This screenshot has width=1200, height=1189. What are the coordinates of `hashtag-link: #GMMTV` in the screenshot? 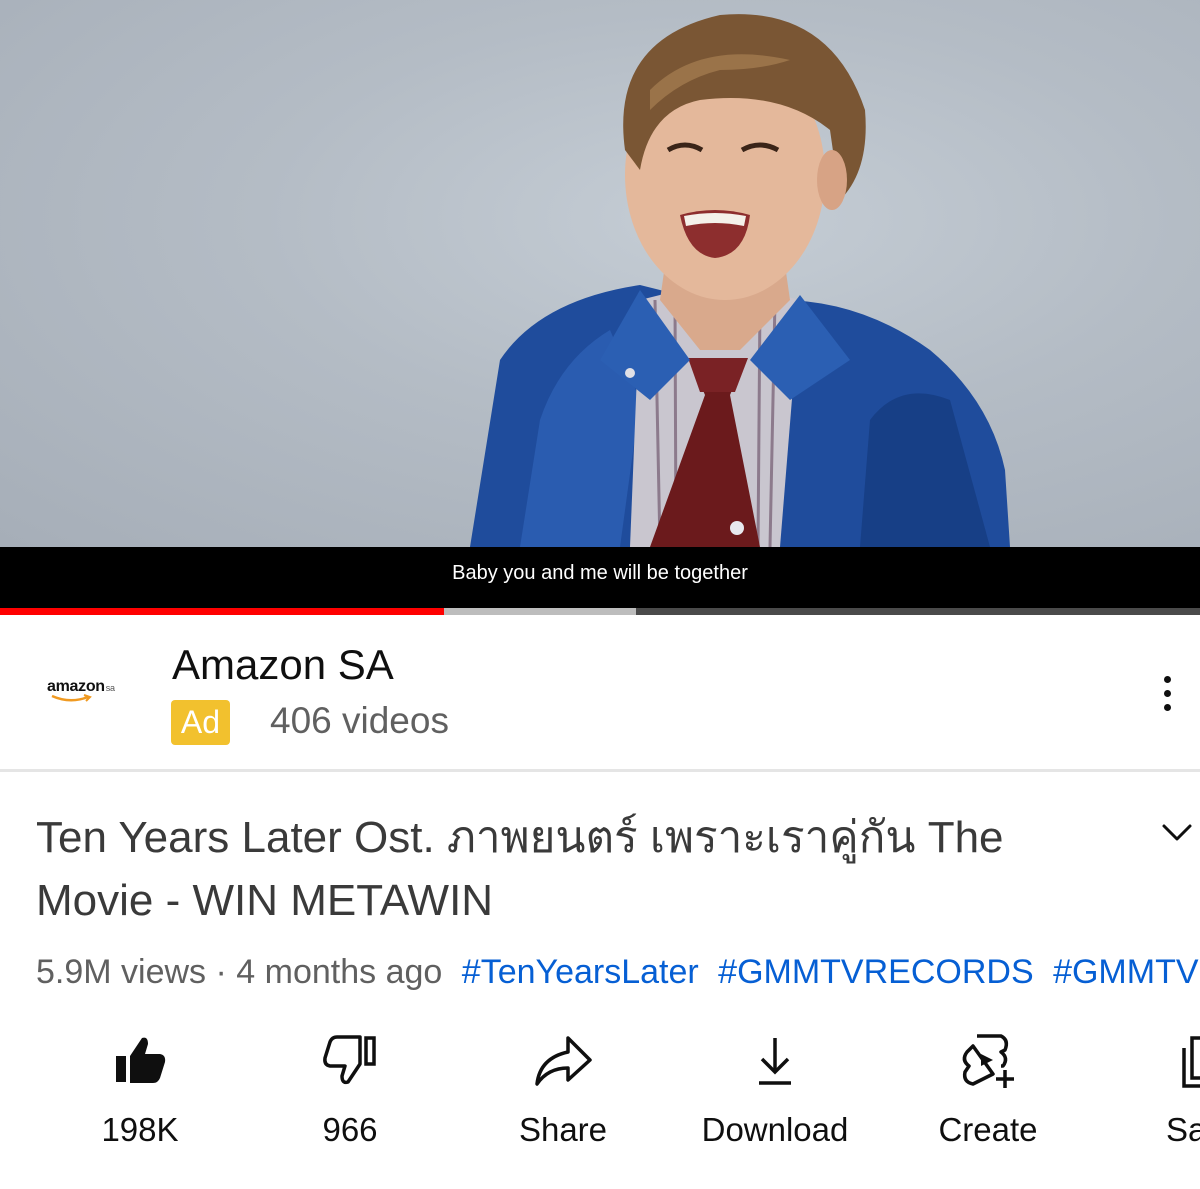 It's located at (1125, 972).